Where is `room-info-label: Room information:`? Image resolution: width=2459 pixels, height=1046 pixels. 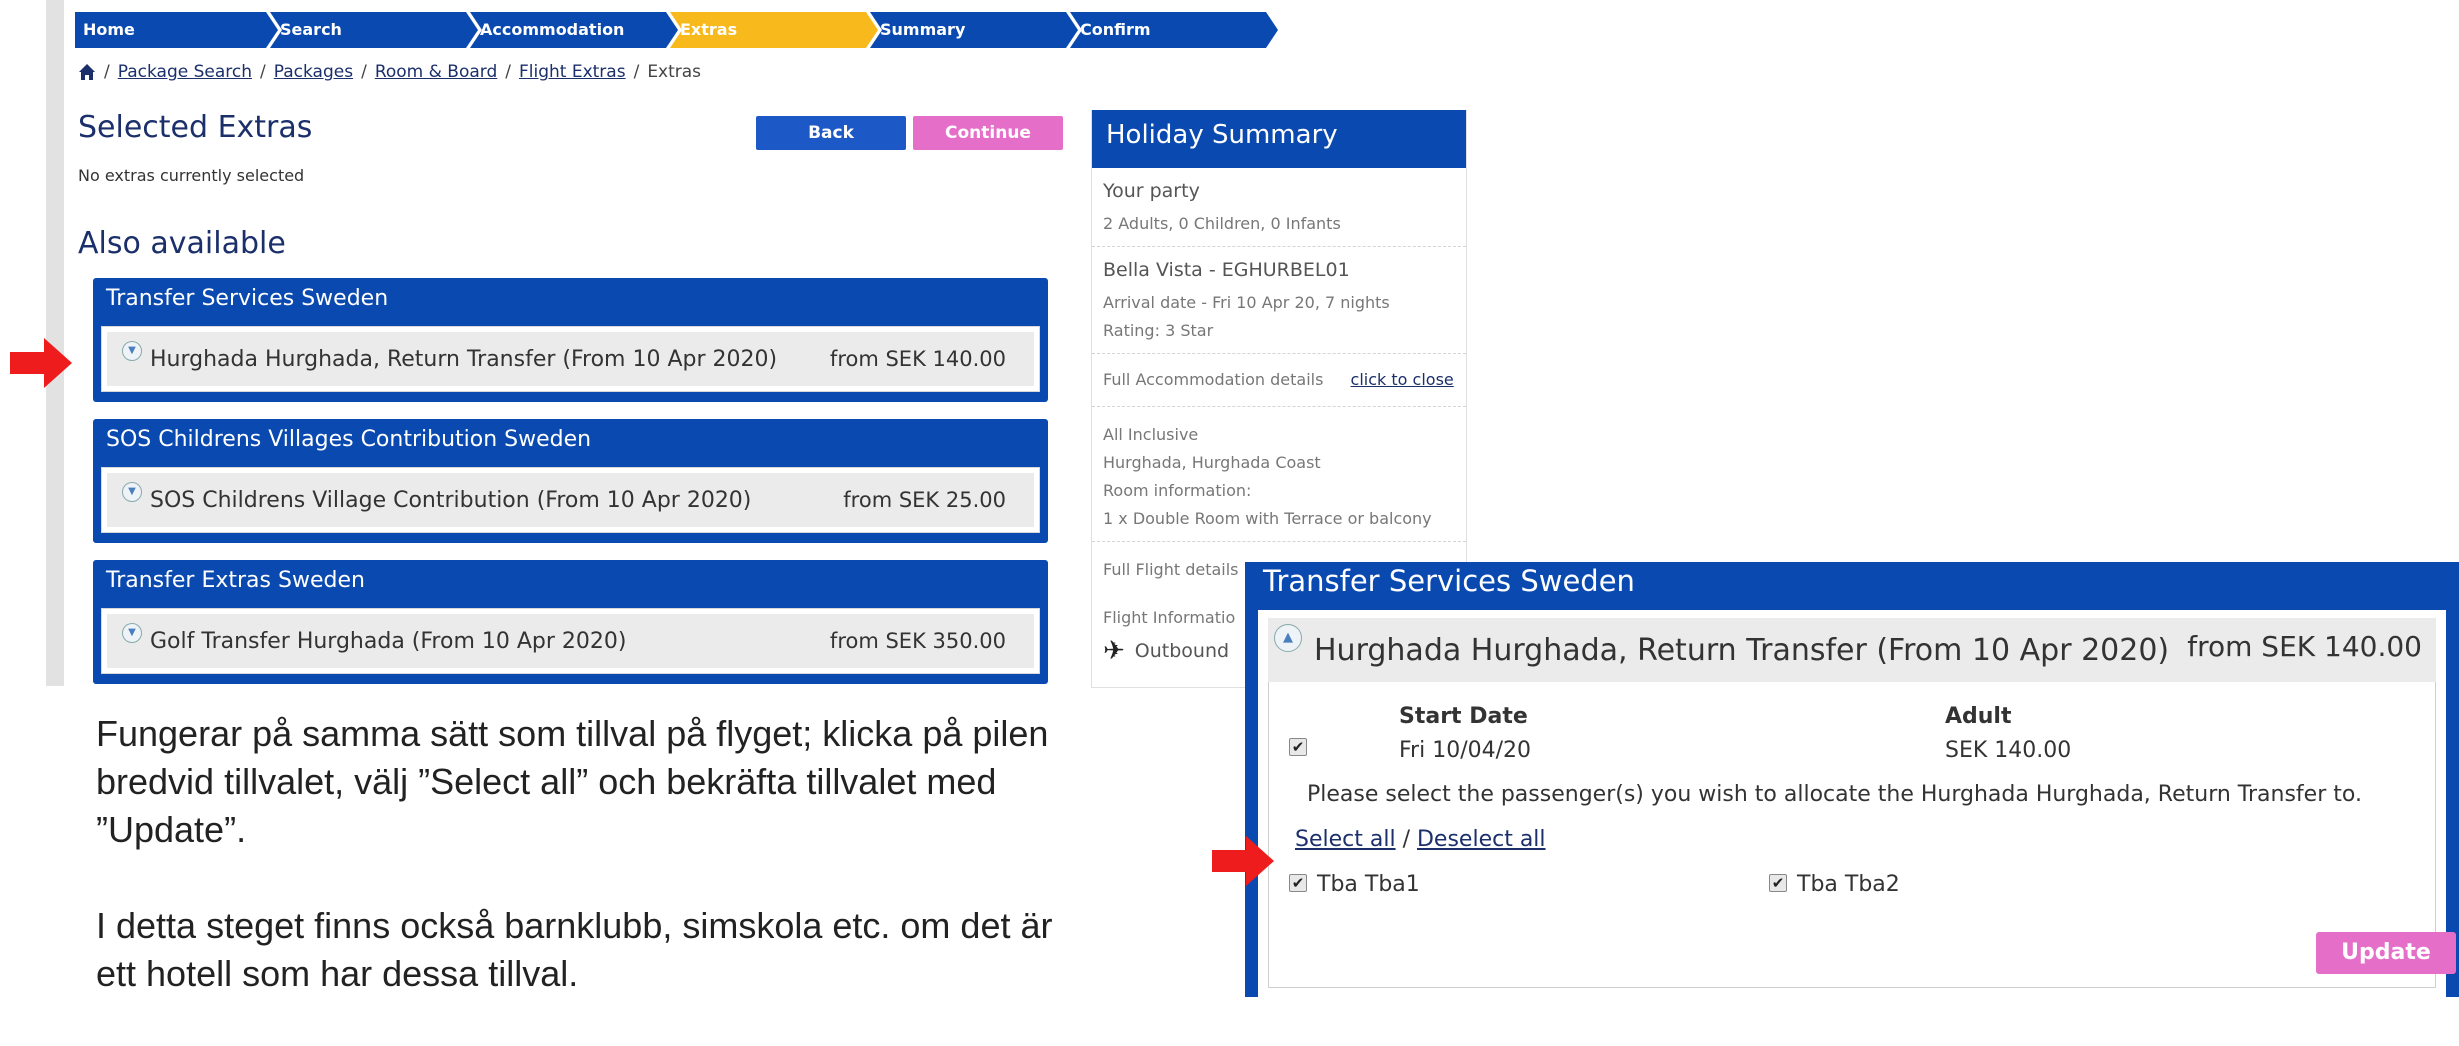 room-info-label: Room information: is located at coordinates (1177, 490).